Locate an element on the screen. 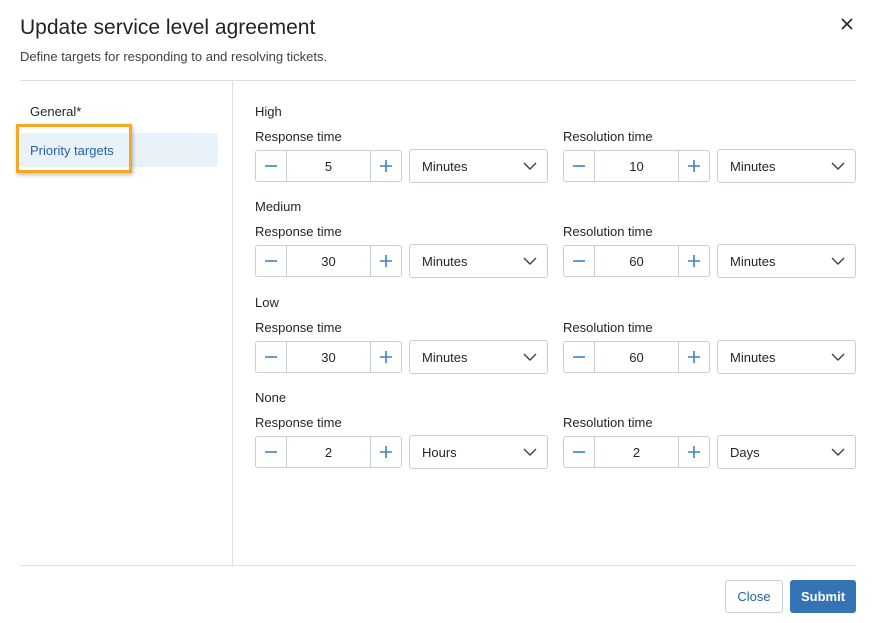 The height and width of the screenshot is (623, 879). resolution-unit-select-medium: Minutes is located at coordinates (786, 261).